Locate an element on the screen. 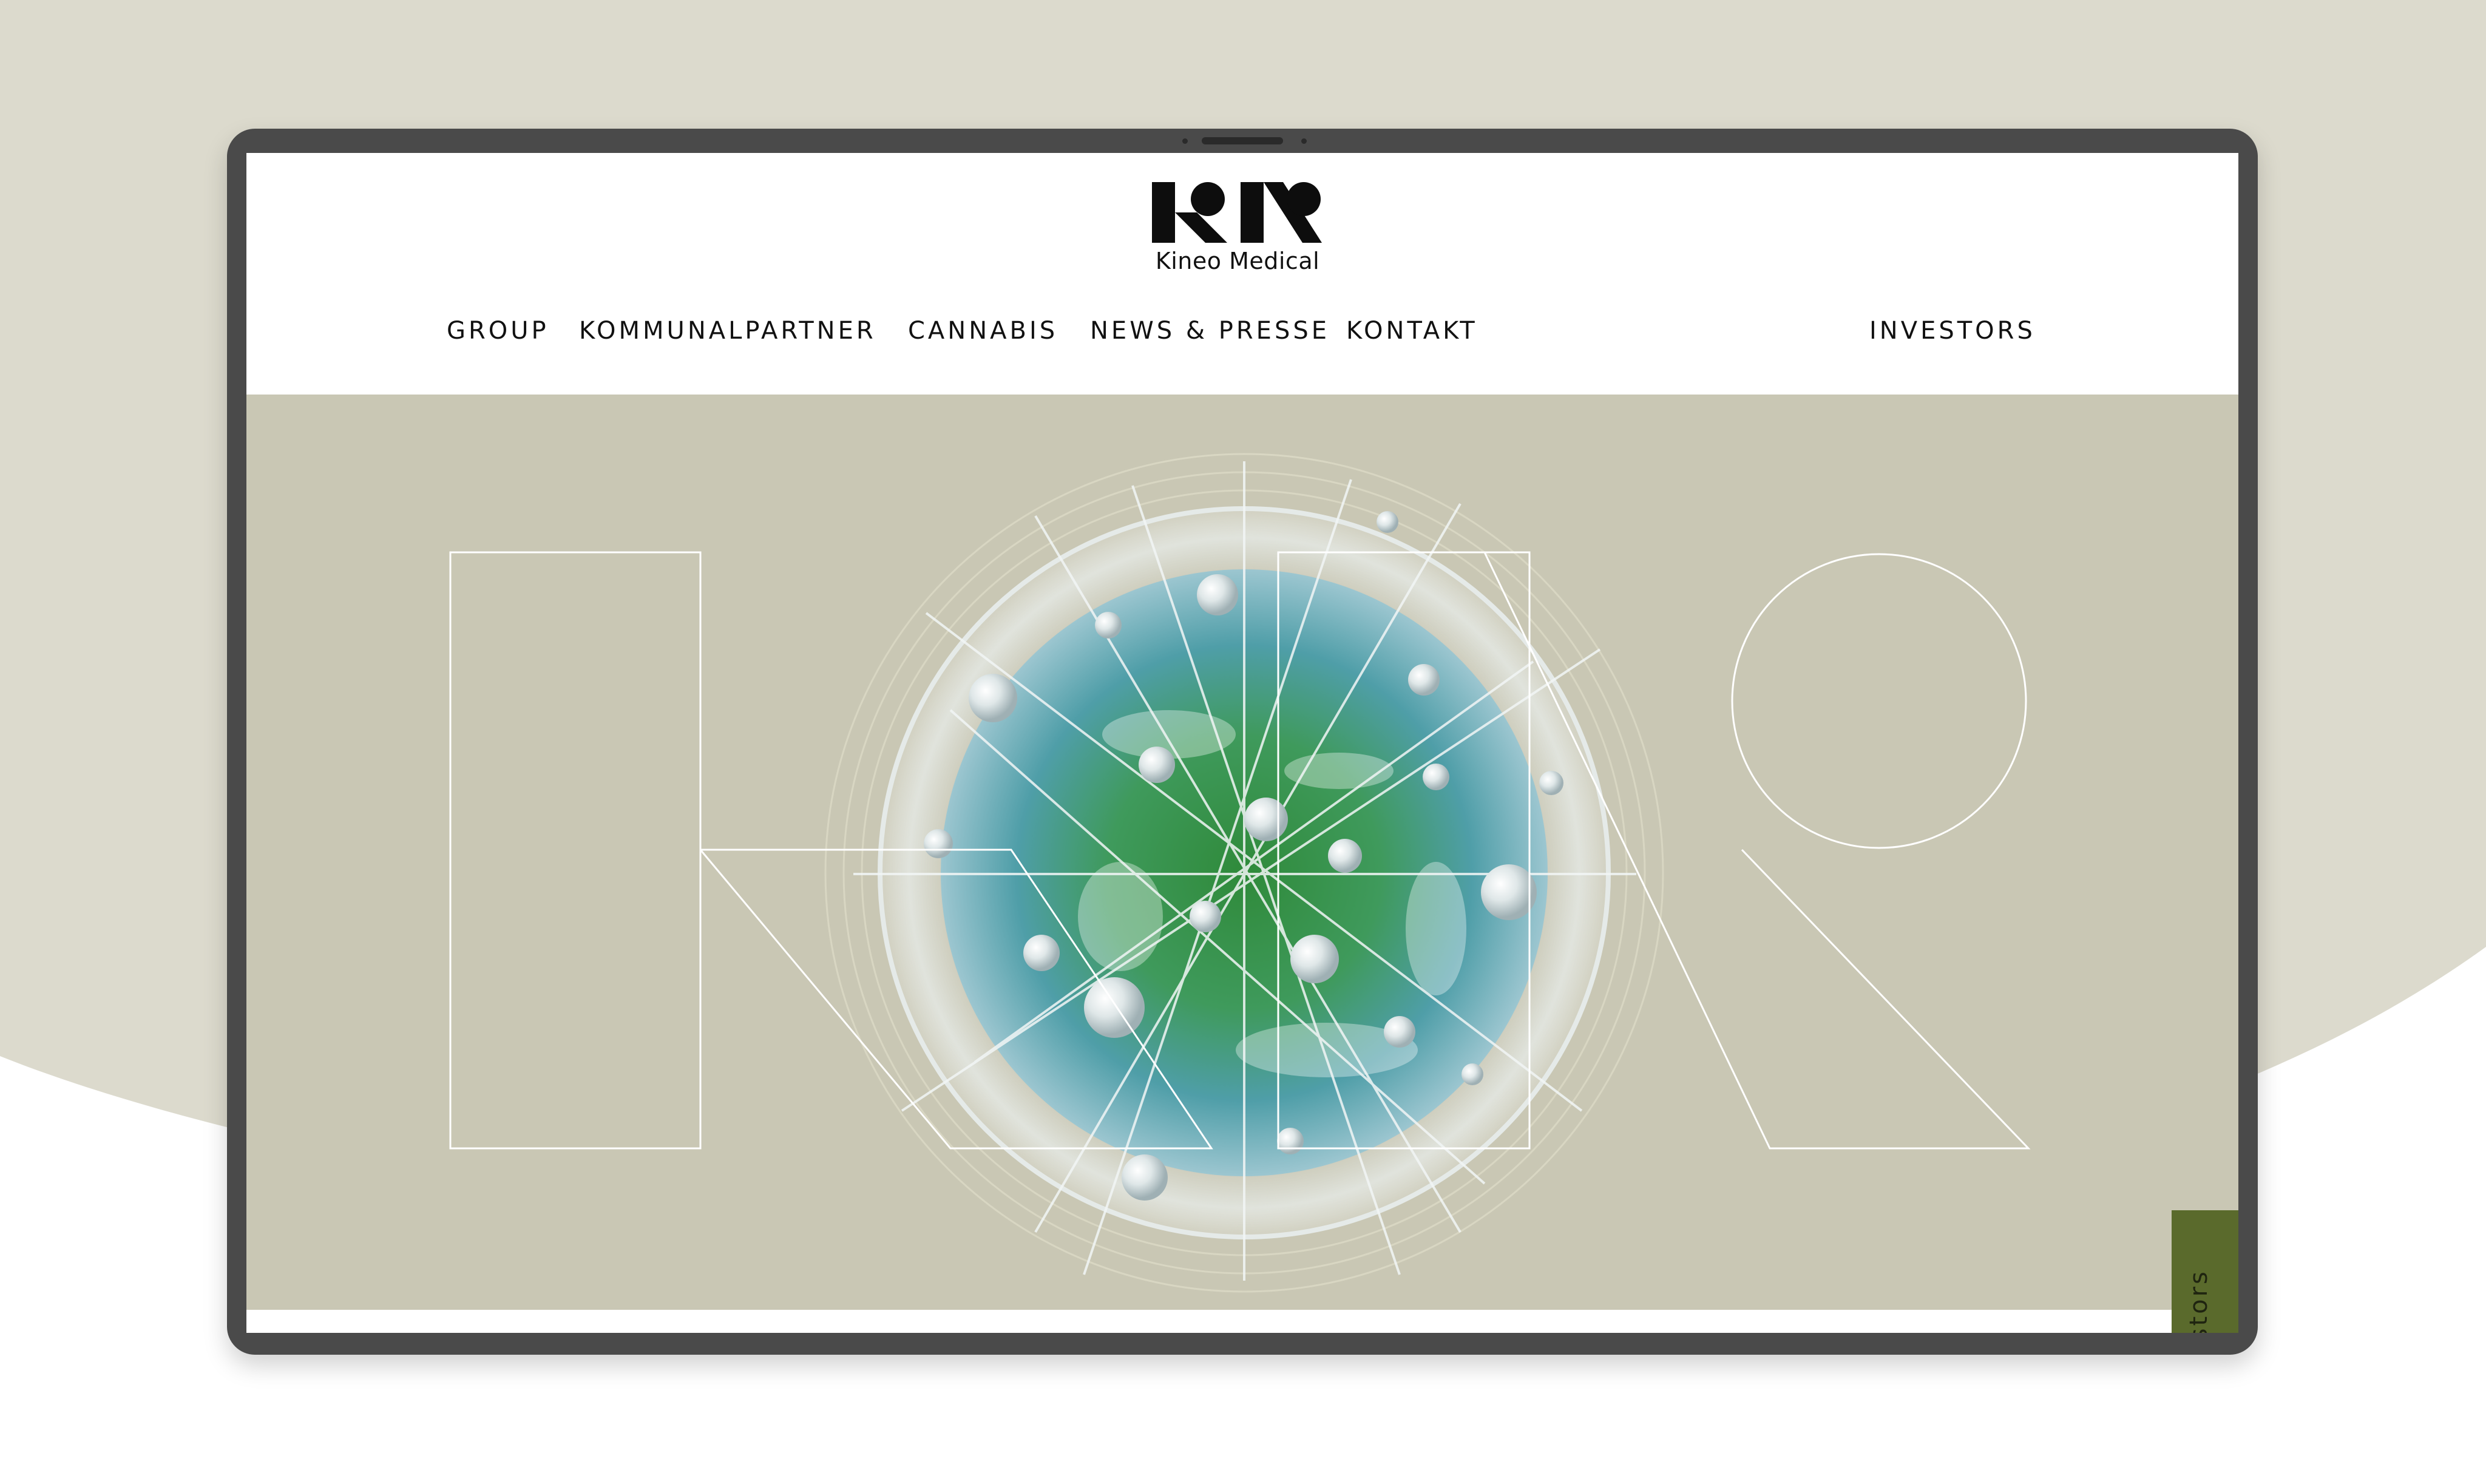 The image size is (2486, 1484). investors-side-tab: estors is located at coordinates (2205, 1271).